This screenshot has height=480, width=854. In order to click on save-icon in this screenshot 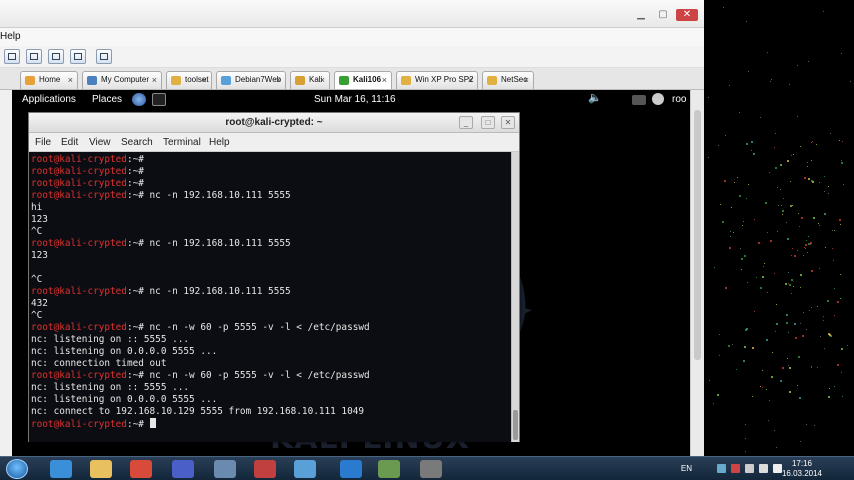, I will do `click(183, 469)`.